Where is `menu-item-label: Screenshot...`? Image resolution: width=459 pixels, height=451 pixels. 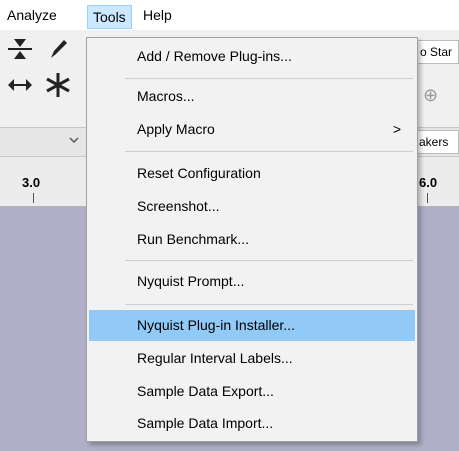
menu-item-label: Screenshot... is located at coordinates (178, 206).